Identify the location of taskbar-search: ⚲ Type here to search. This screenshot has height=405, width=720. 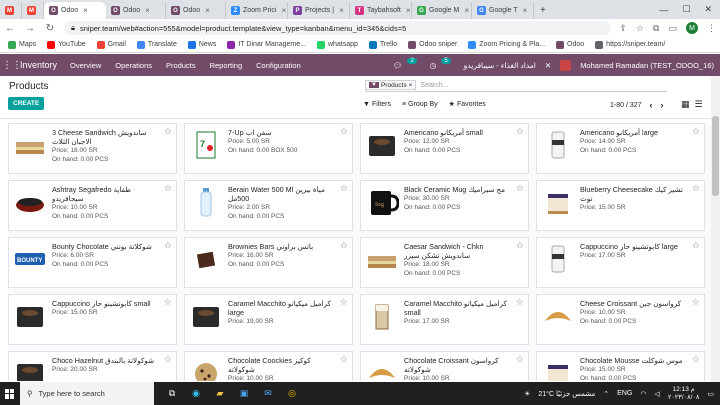
(87, 393).